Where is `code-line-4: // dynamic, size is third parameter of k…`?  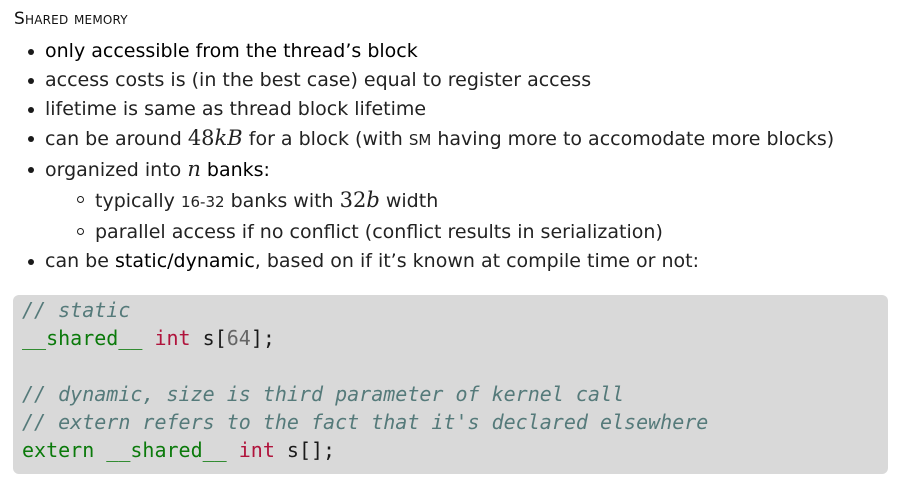
code-line-4: // dynamic, size is third parameter of k… is located at coordinates (323, 394).